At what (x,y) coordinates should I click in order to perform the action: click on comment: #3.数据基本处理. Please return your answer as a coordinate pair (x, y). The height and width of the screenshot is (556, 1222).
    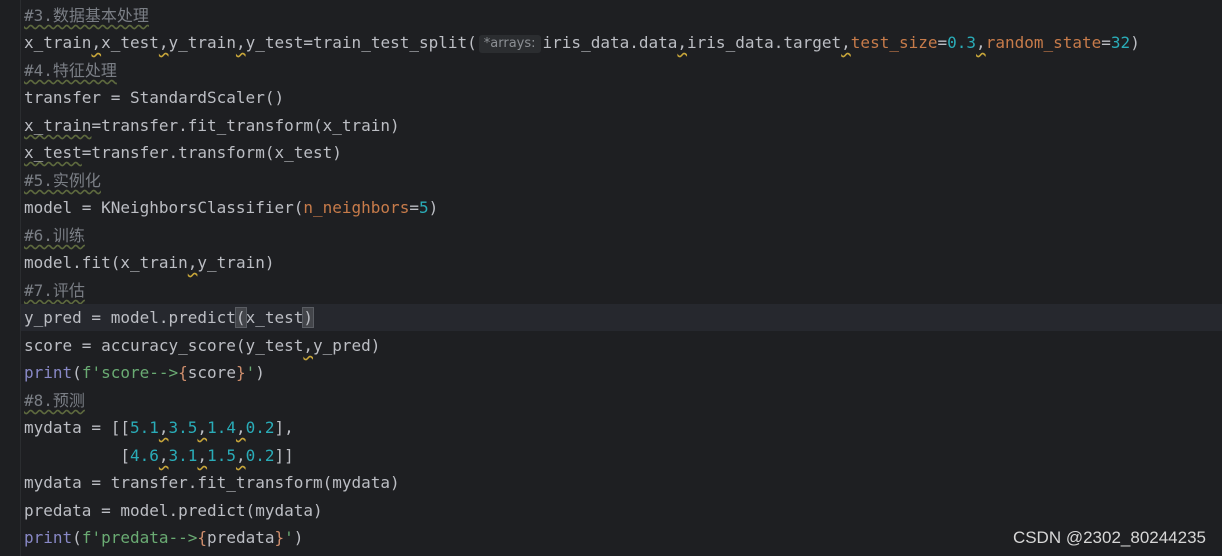
    Looking at the image, I should click on (86, 15).